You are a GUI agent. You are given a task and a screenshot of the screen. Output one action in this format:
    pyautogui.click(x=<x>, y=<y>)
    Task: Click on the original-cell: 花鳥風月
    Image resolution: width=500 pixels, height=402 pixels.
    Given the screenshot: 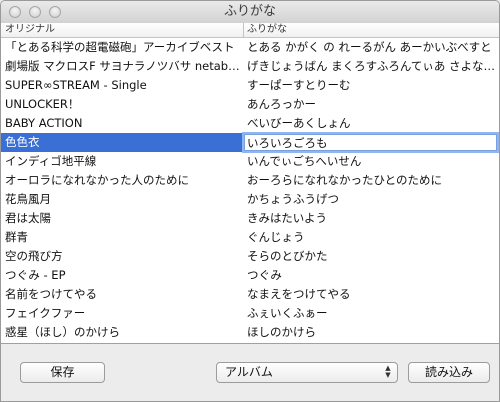 What is the action you would take?
    pyautogui.click(x=28, y=199)
    